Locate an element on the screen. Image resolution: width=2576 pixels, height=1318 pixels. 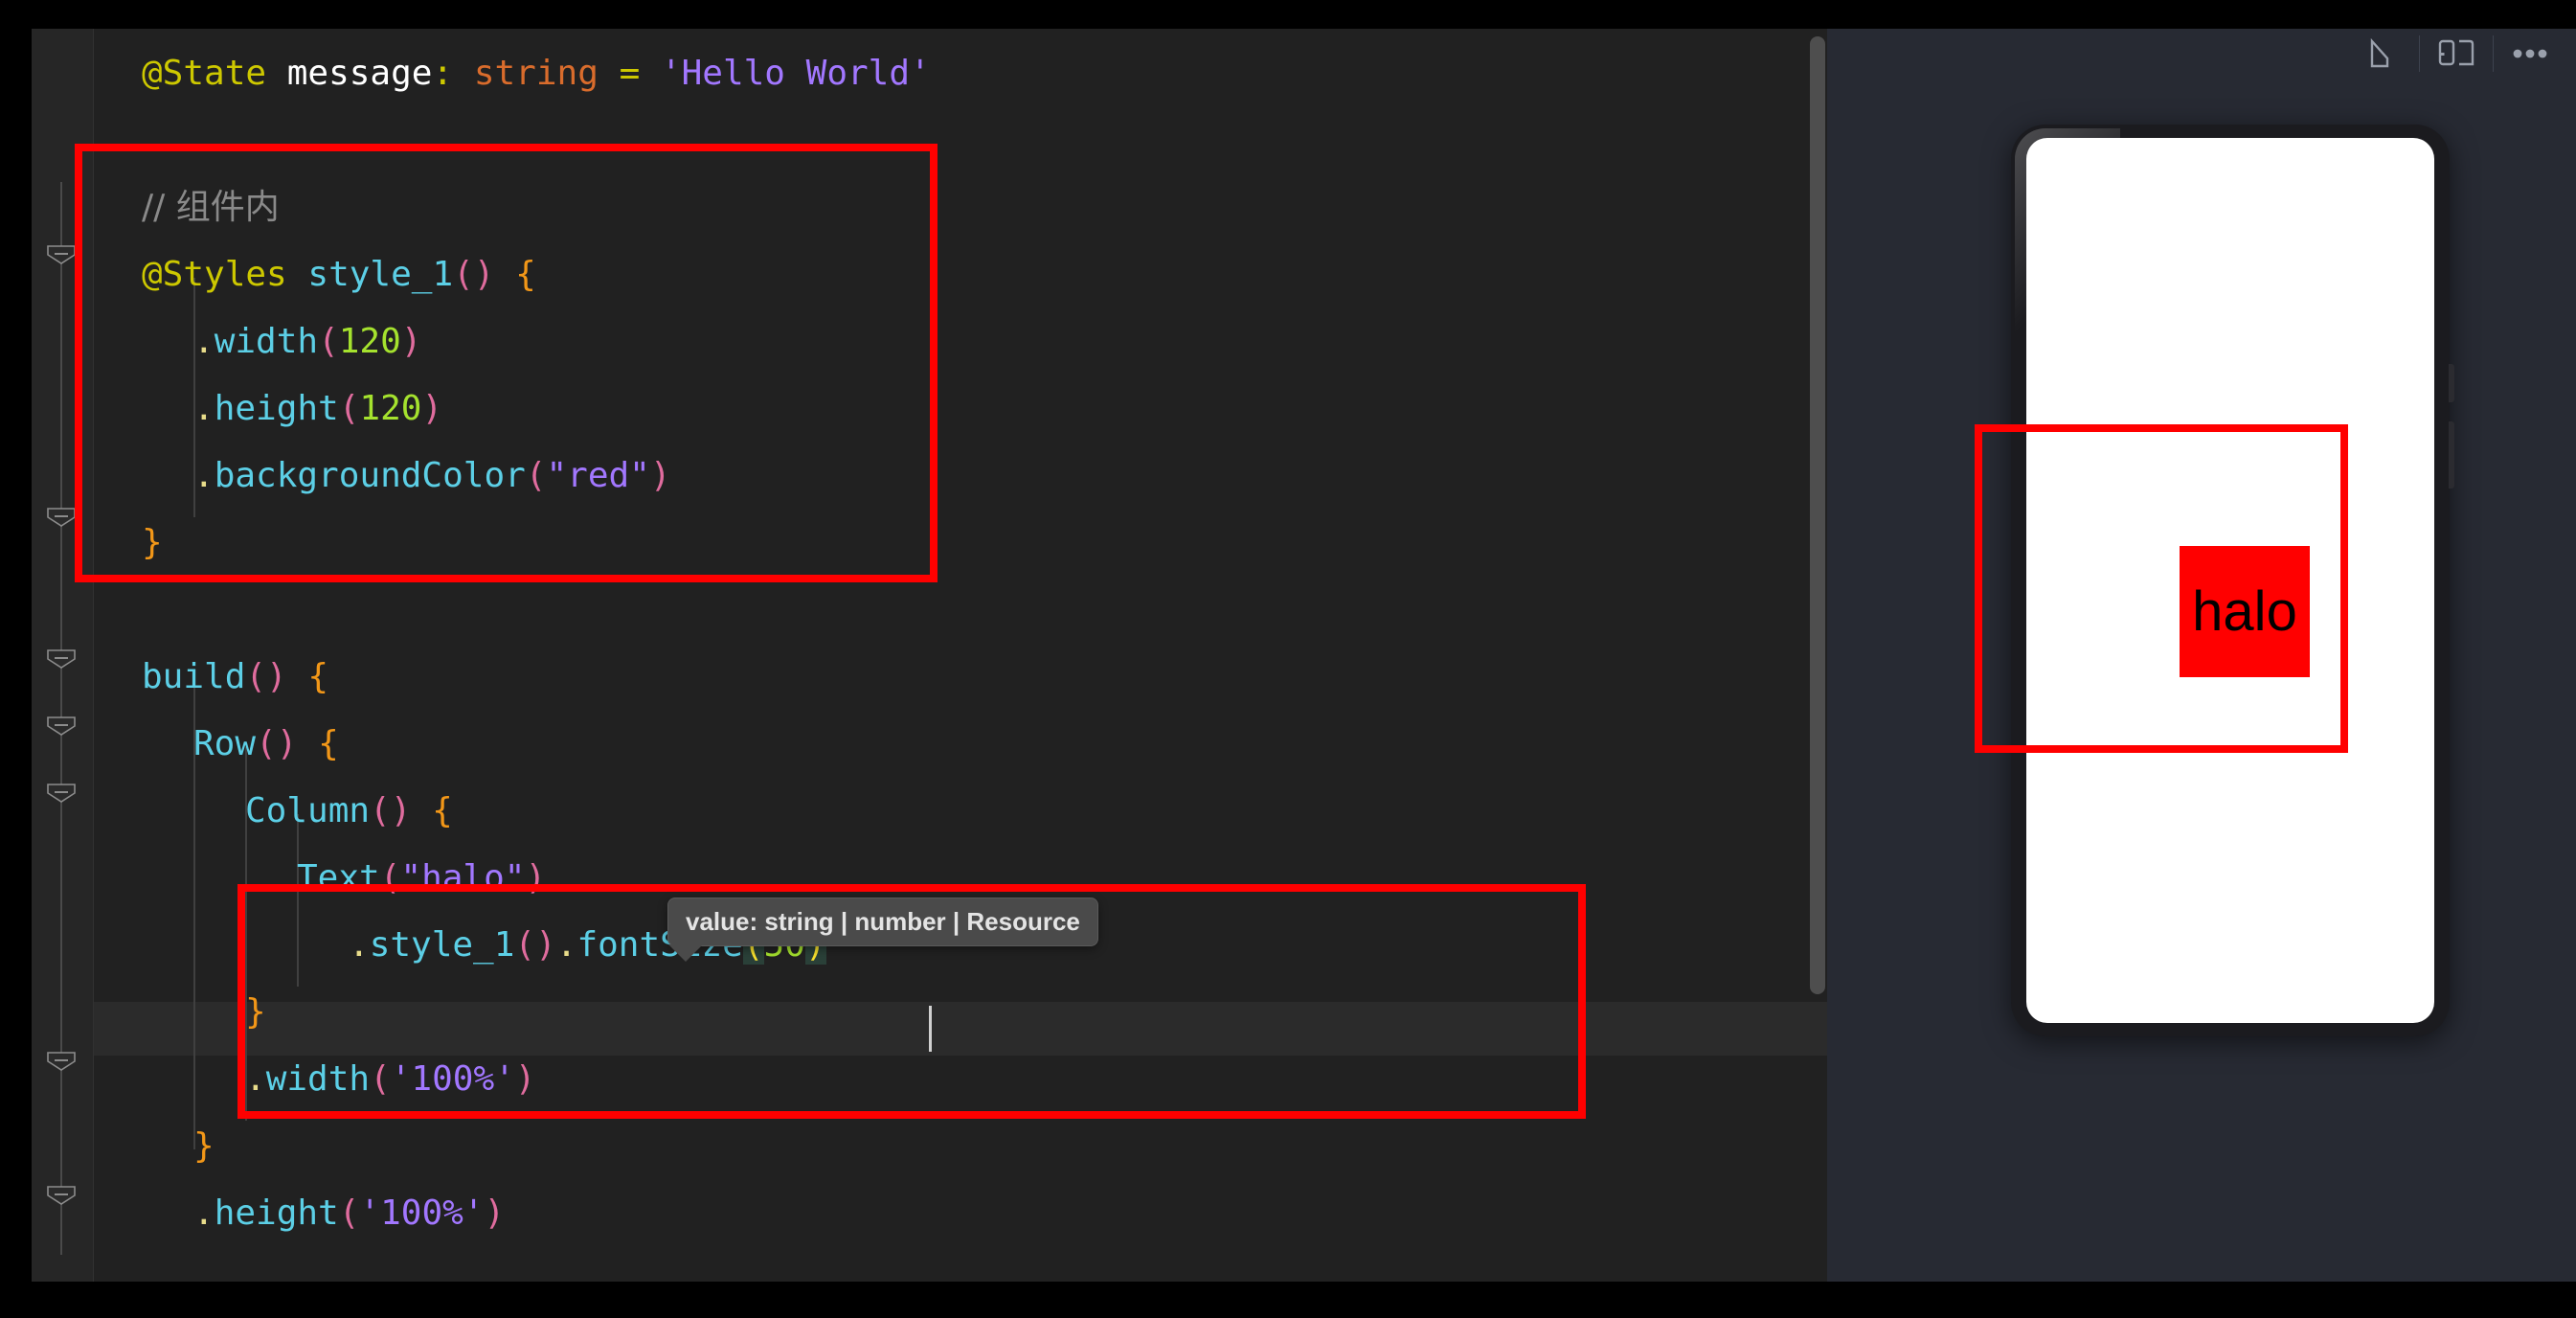
fold-marker-row-close is located at coordinates (62, 1195).